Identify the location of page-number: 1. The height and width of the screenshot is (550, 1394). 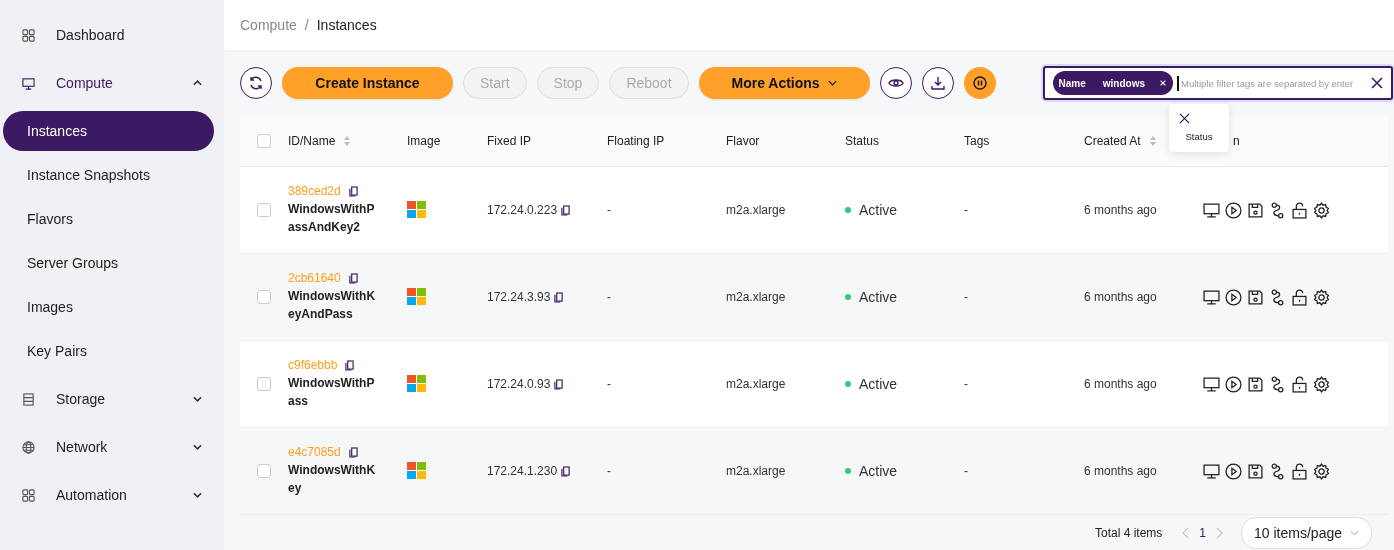
(1203, 532).